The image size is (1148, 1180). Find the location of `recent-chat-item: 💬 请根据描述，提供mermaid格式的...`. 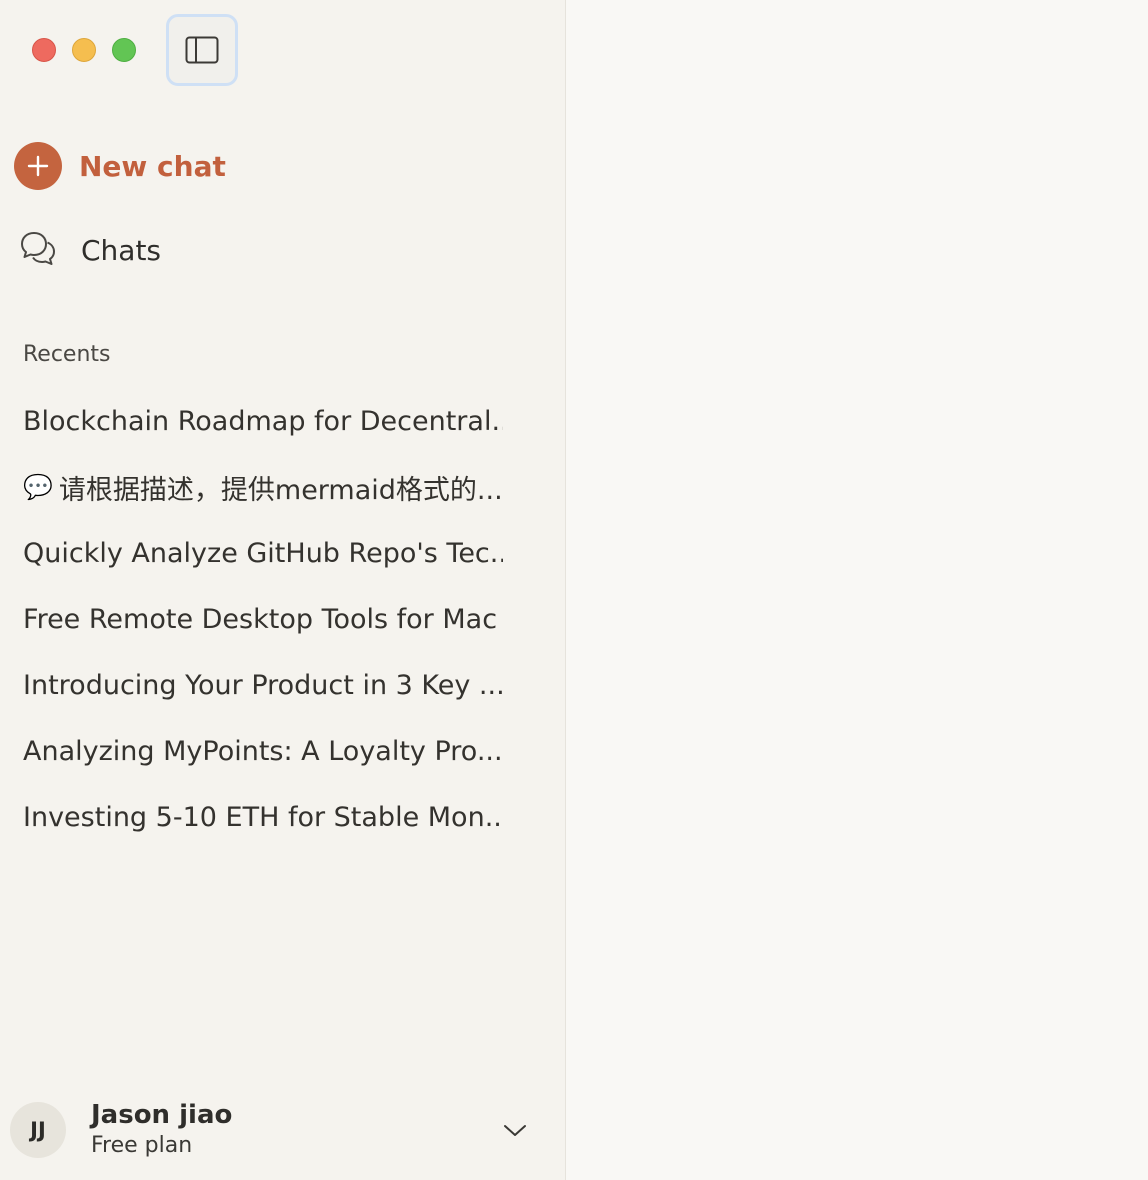

recent-chat-item: 💬 请根据描述，提供mermaid格式的... is located at coordinates (260, 487).